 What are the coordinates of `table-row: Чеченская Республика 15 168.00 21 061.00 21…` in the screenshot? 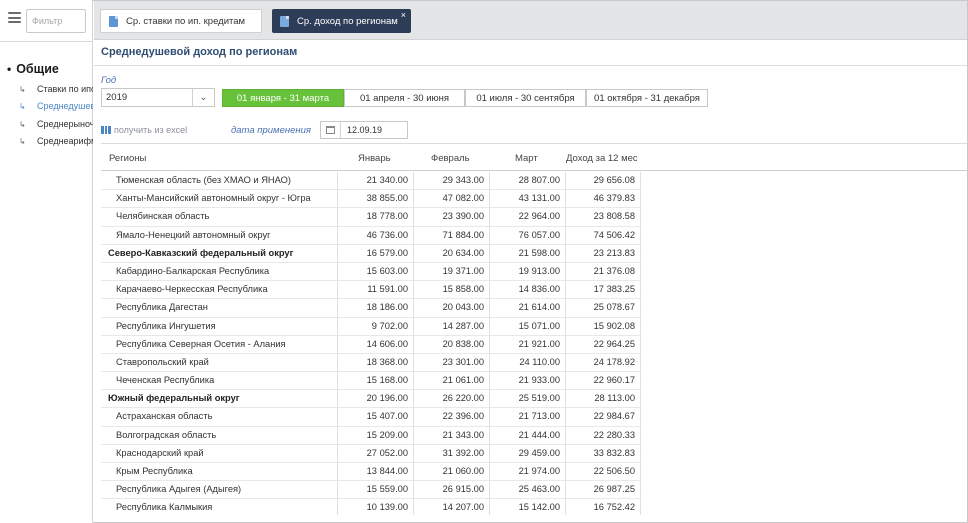 It's located at (534, 381).